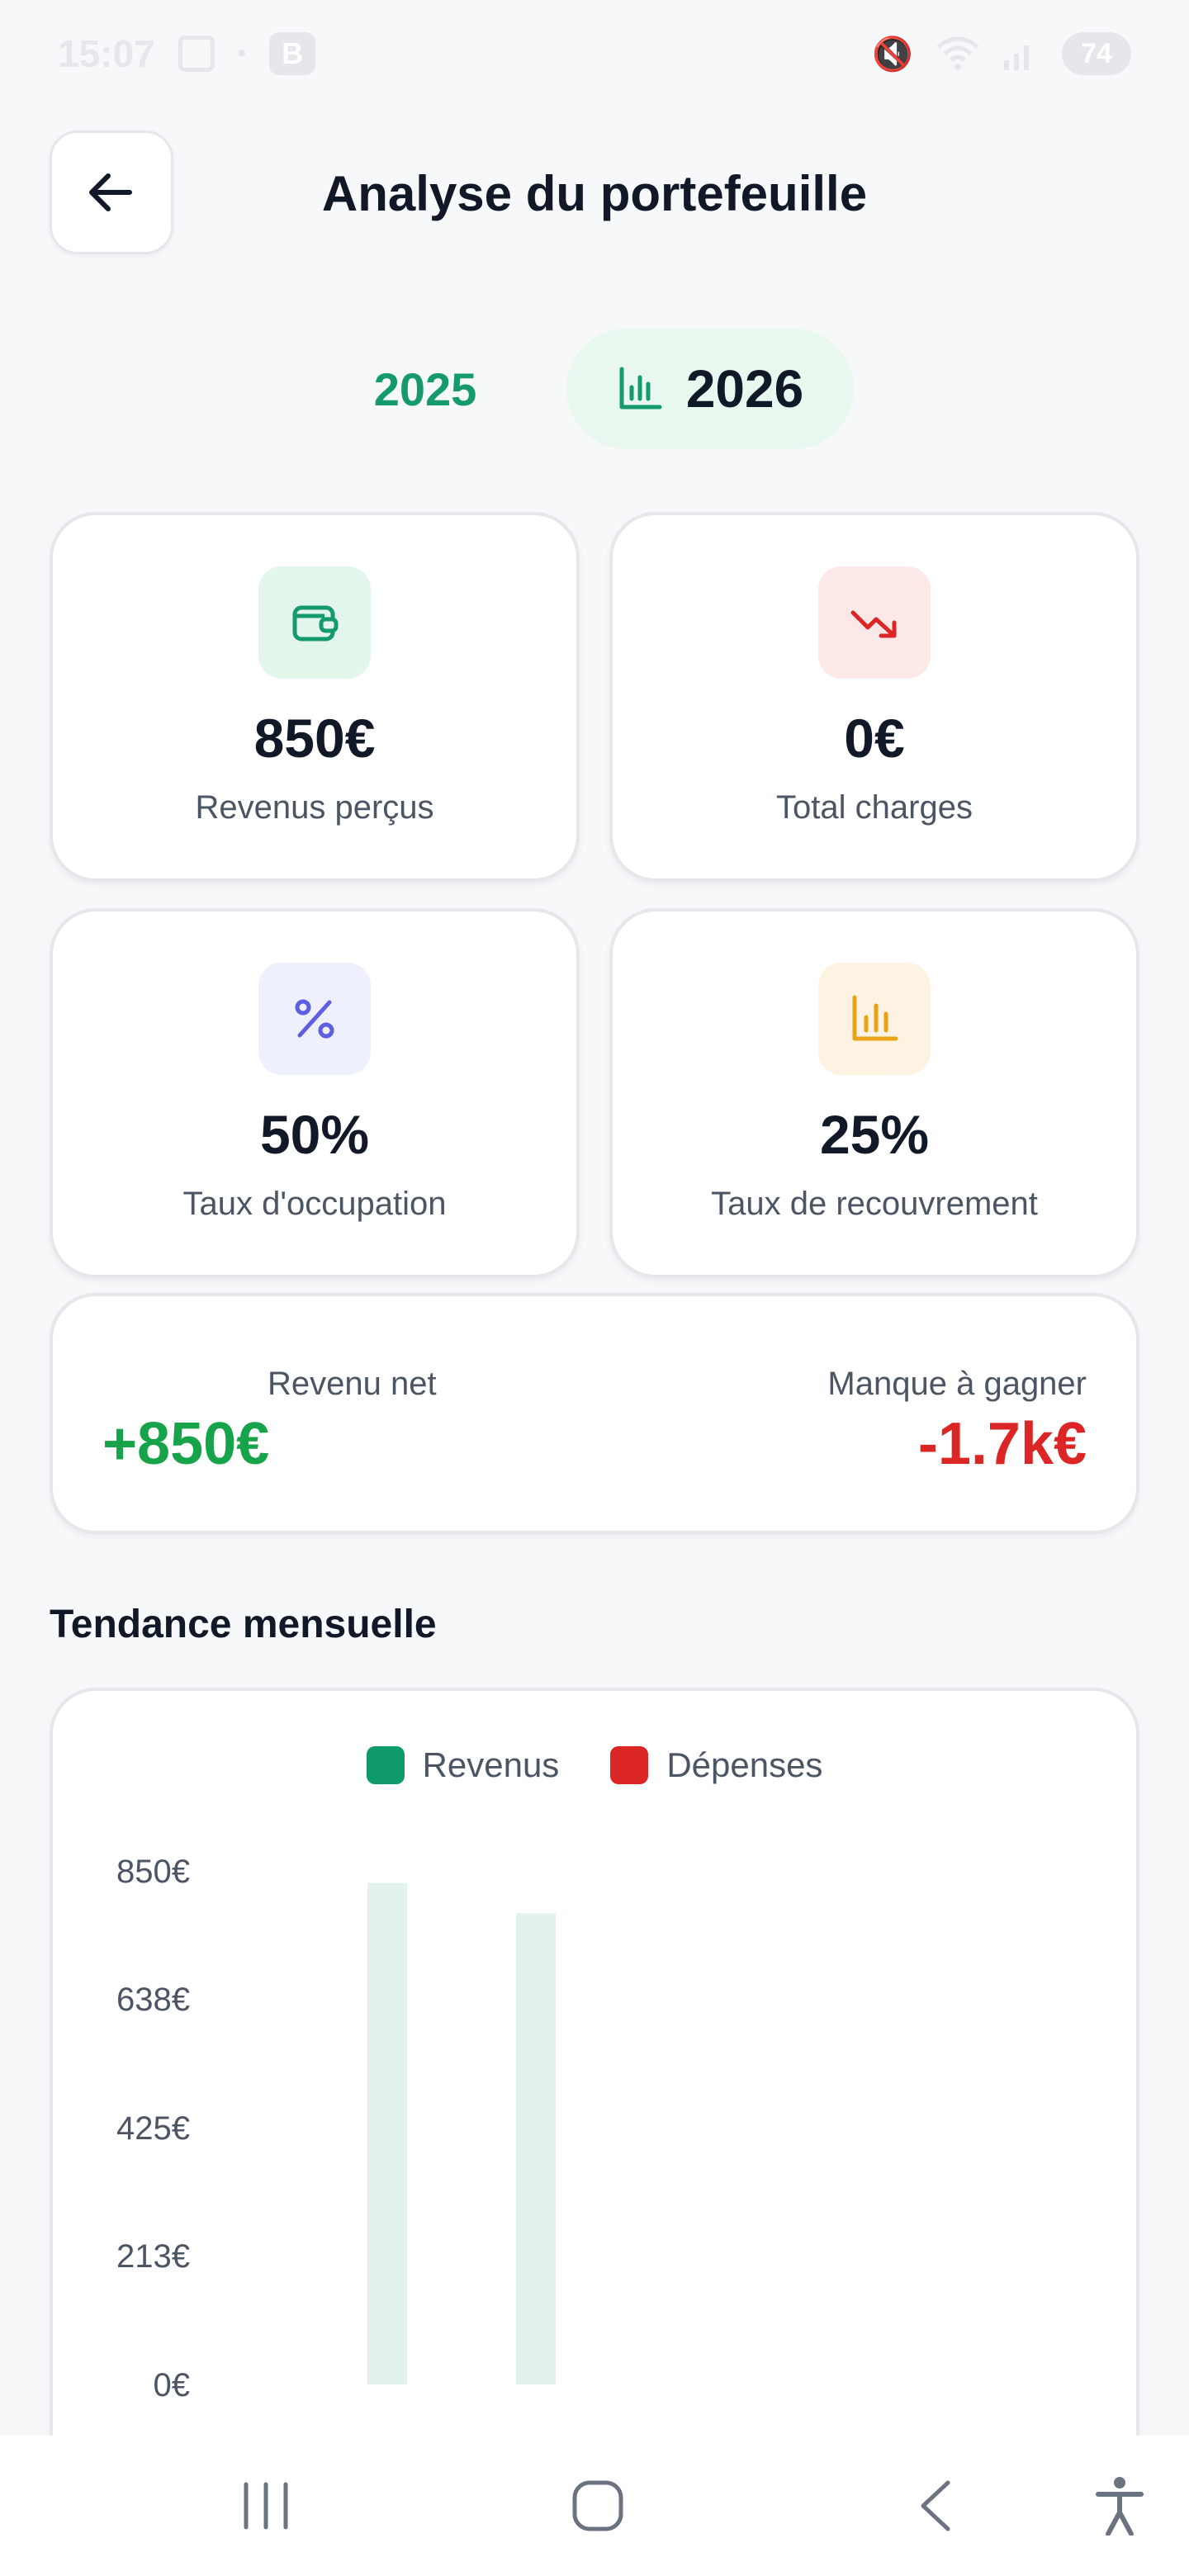 Image resolution: width=1189 pixels, height=2576 pixels. Describe the element at coordinates (243, 1624) in the screenshot. I see `section-title-trend: Tendance mensuelle` at that location.